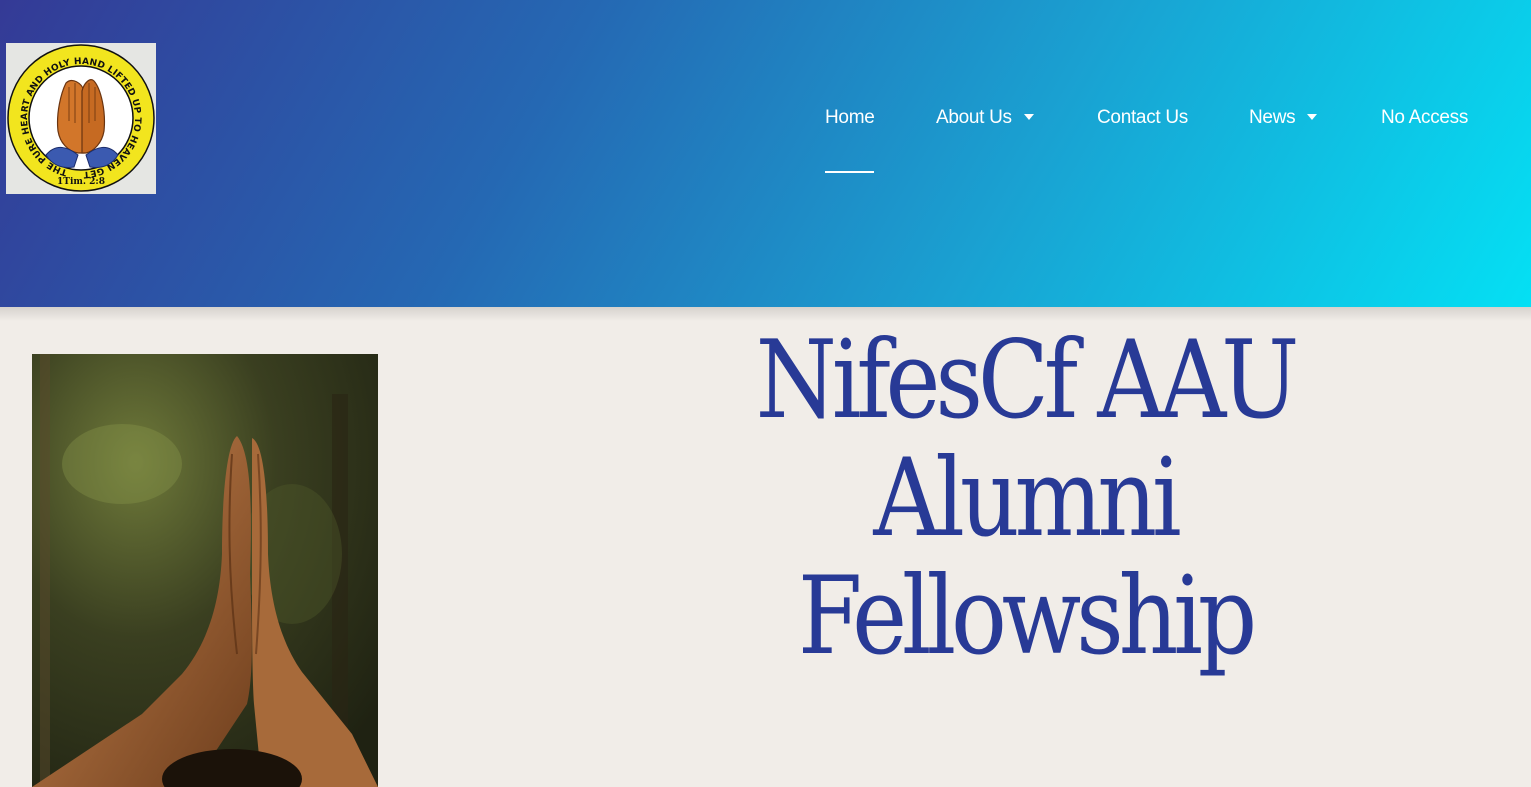 This screenshot has height=787, width=1531. What do you see at coordinates (850, 172) in the screenshot?
I see `active-indicator` at bounding box center [850, 172].